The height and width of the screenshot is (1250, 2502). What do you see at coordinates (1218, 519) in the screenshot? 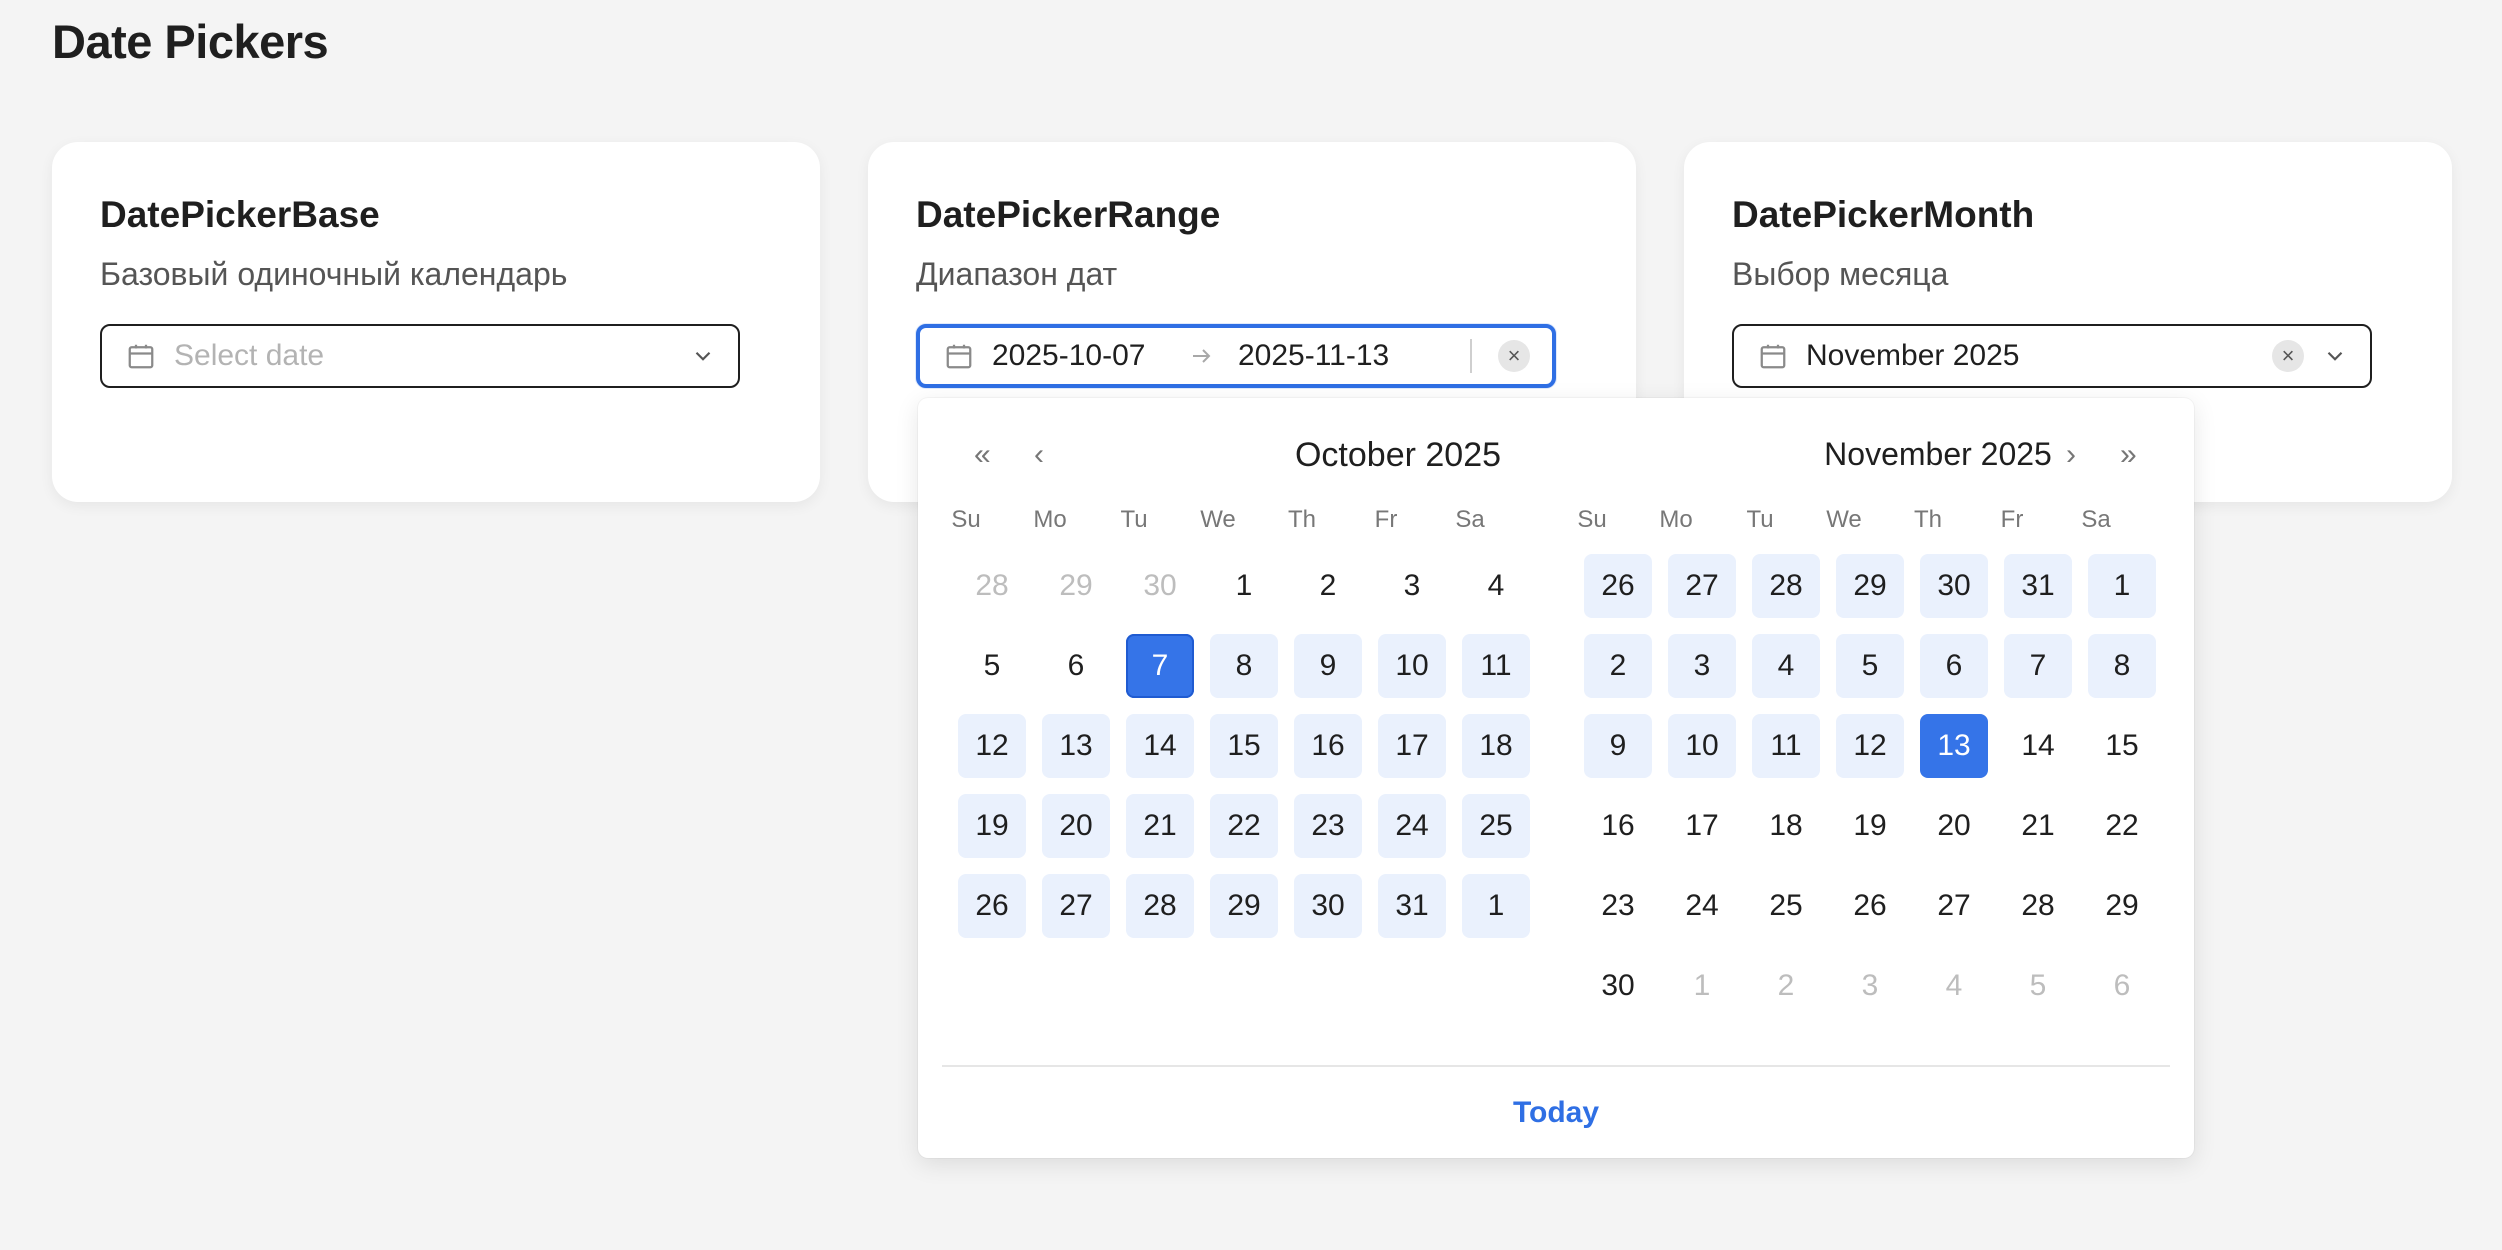
I see `weekday-label: We` at bounding box center [1218, 519].